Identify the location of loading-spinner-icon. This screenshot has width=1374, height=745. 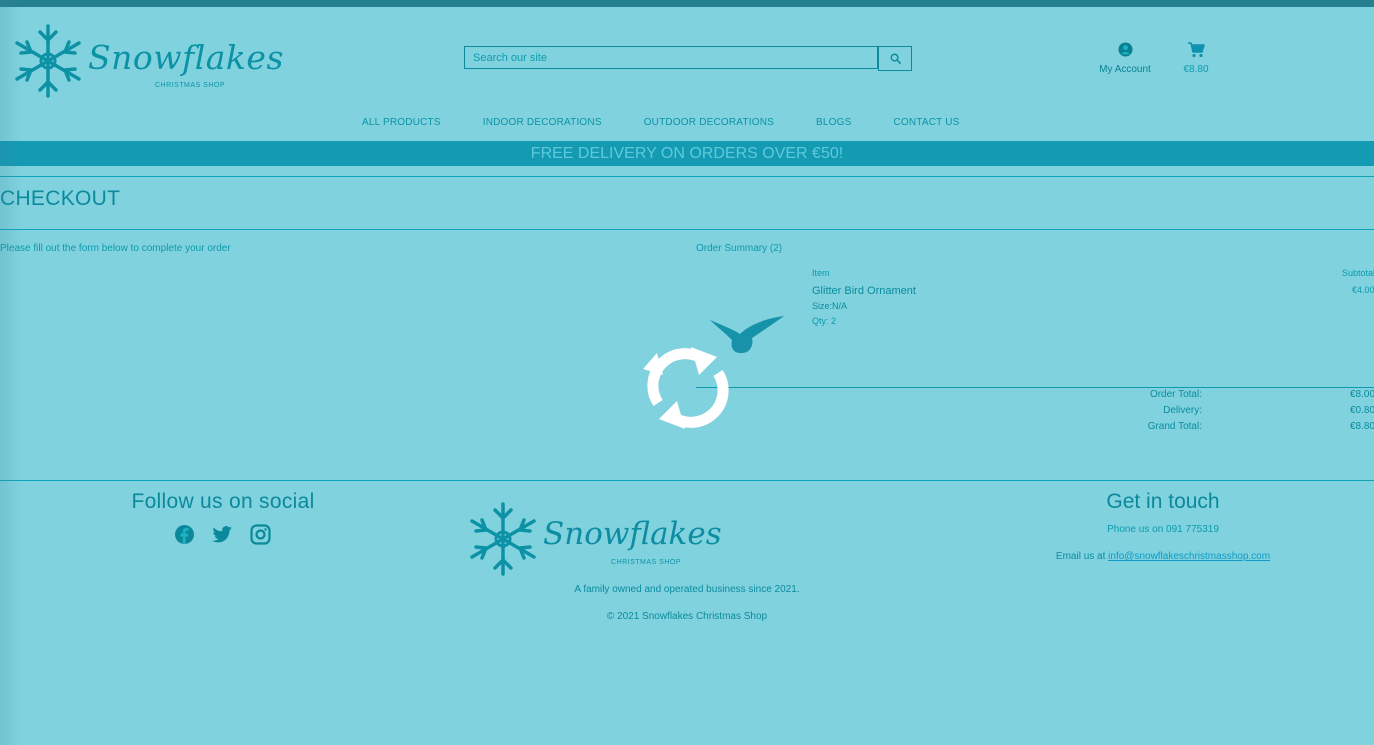
(686, 388).